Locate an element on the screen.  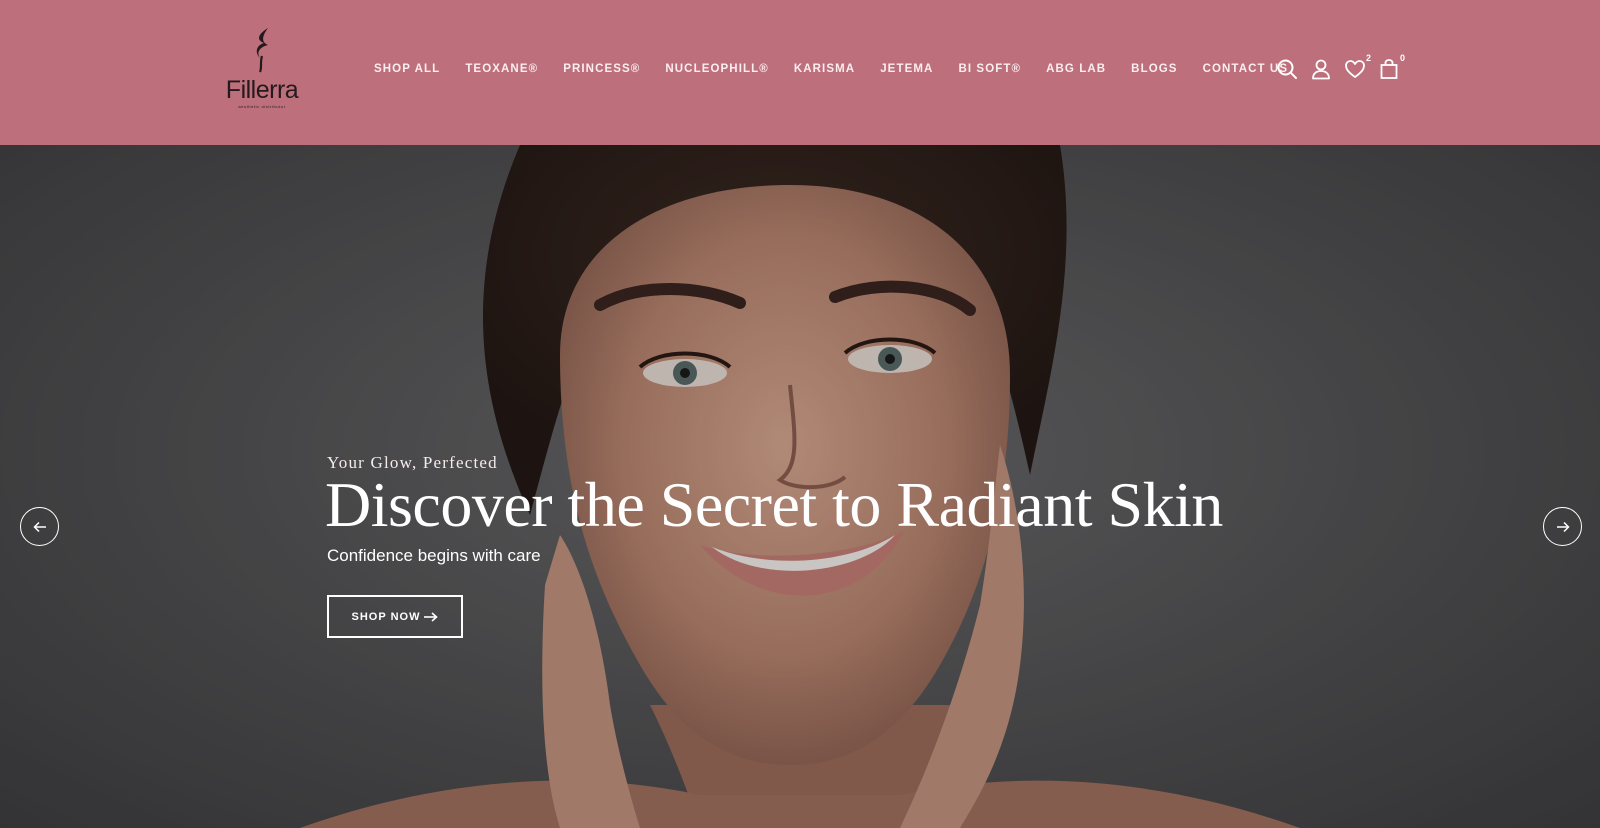
search-icon is located at coordinates (1287, 69).